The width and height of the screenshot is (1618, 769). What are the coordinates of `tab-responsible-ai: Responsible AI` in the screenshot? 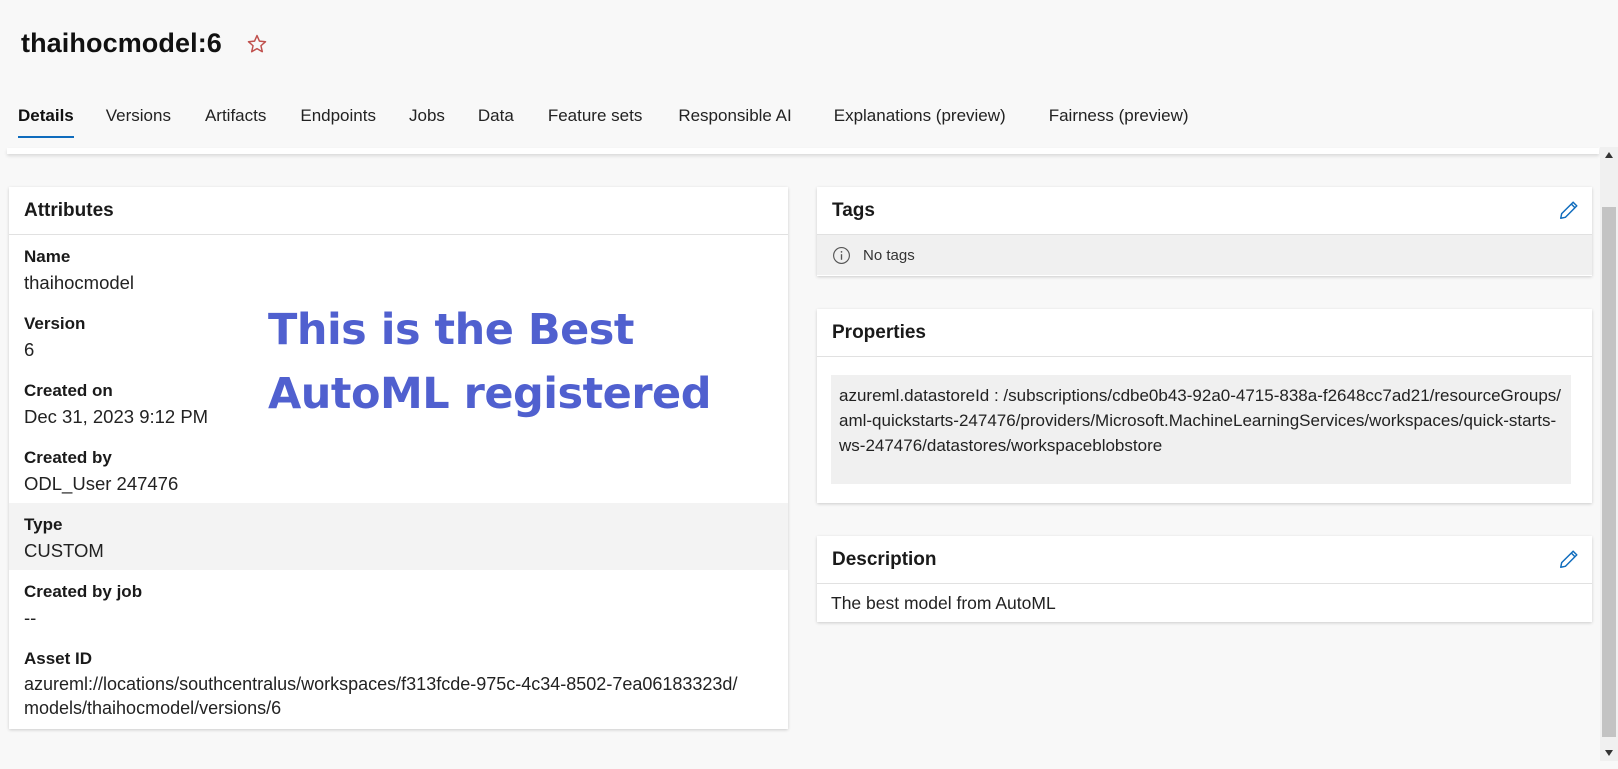 It's located at (716, 119).